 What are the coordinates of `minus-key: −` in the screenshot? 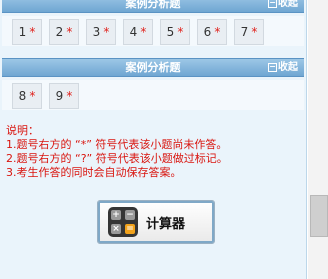 It's located at (130, 215).